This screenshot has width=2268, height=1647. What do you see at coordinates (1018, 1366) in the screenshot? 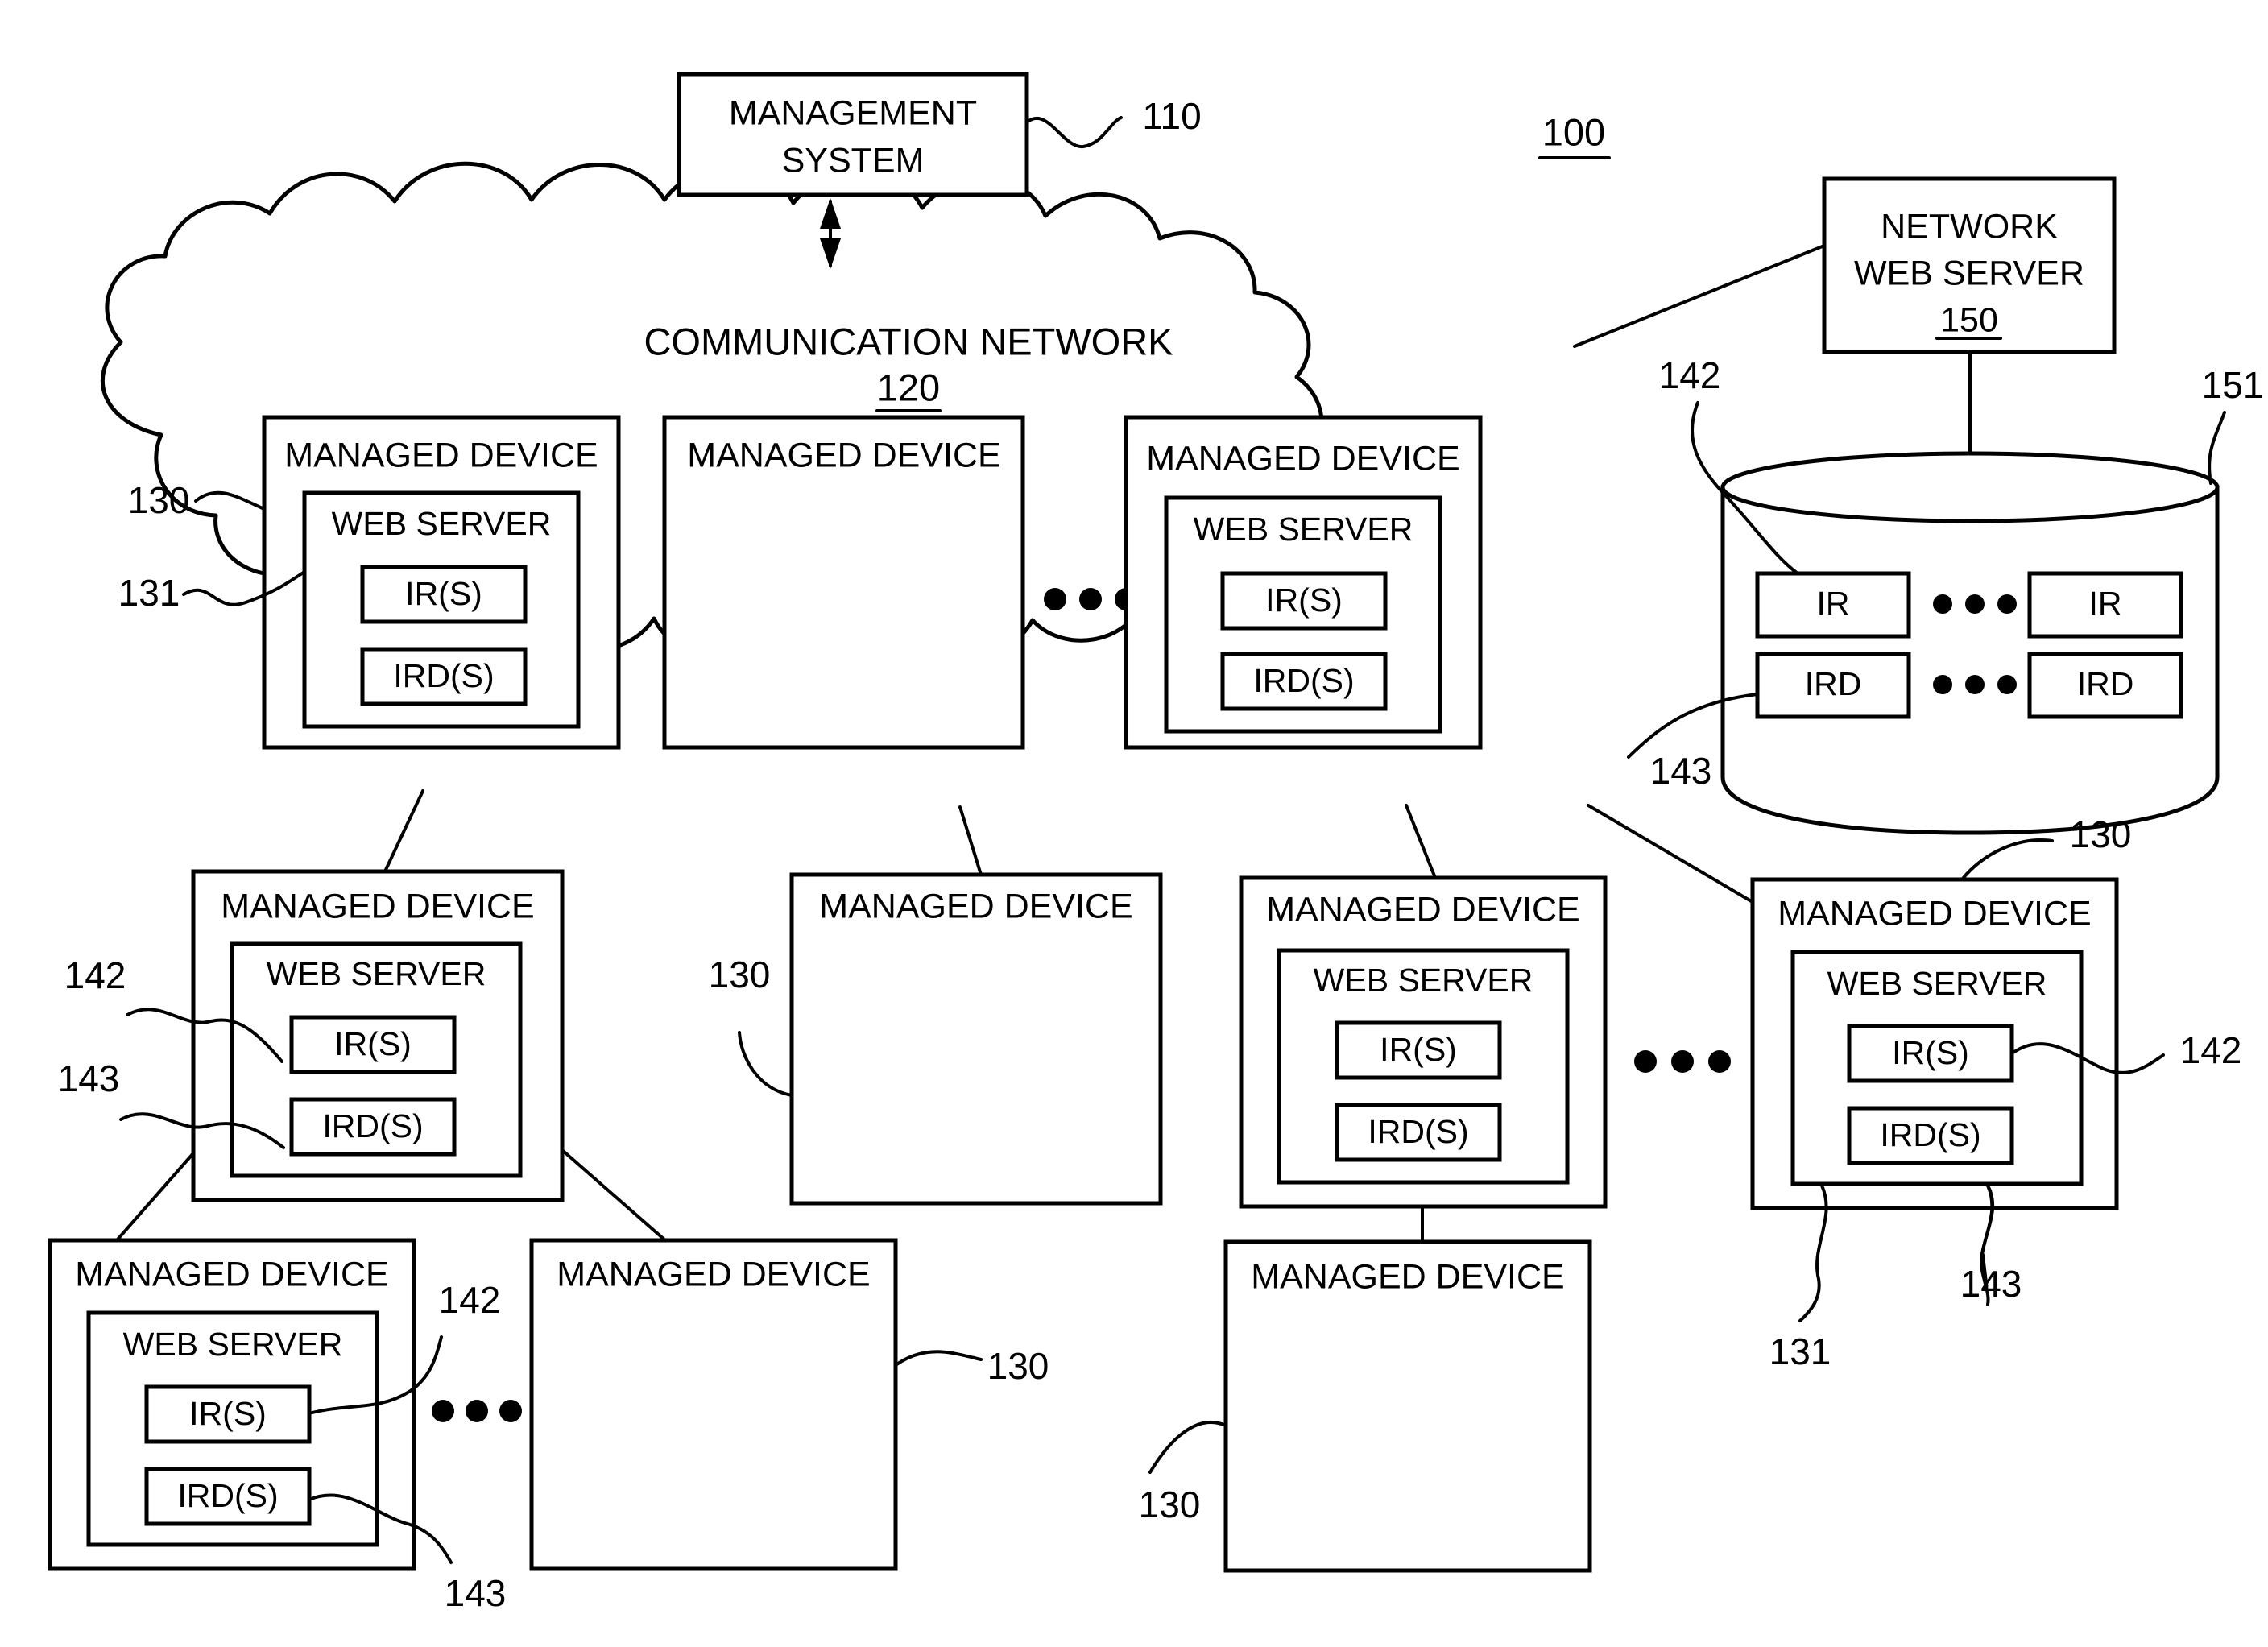
I see `ref-130-row3-dev2-label: 130` at bounding box center [1018, 1366].